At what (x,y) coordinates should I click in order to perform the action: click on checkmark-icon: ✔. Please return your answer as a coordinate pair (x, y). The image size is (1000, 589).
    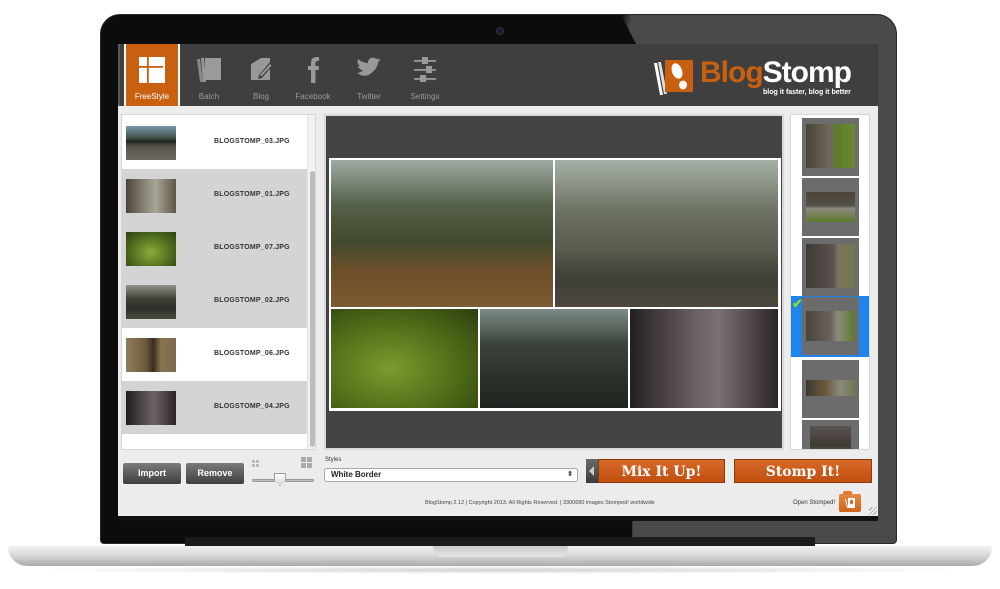
    Looking at the image, I should click on (797, 303).